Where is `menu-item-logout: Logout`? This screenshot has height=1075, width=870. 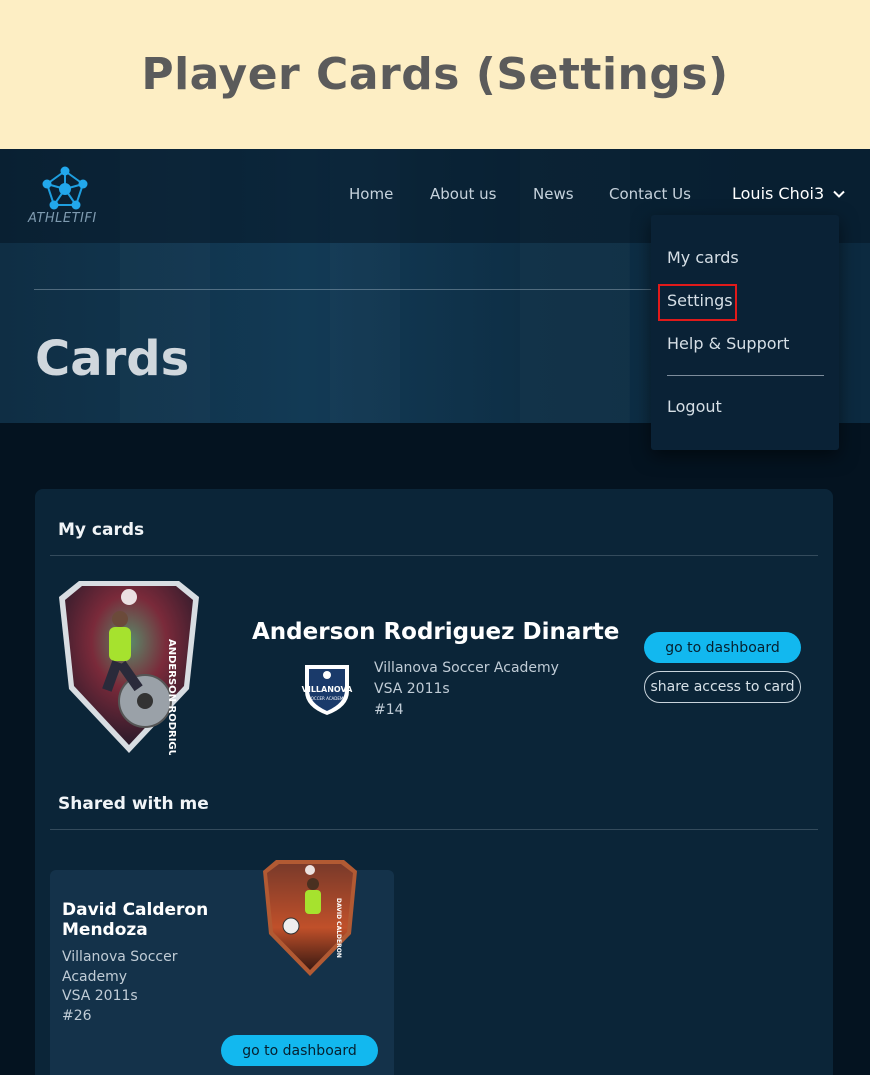 menu-item-logout: Logout is located at coordinates (694, 406).